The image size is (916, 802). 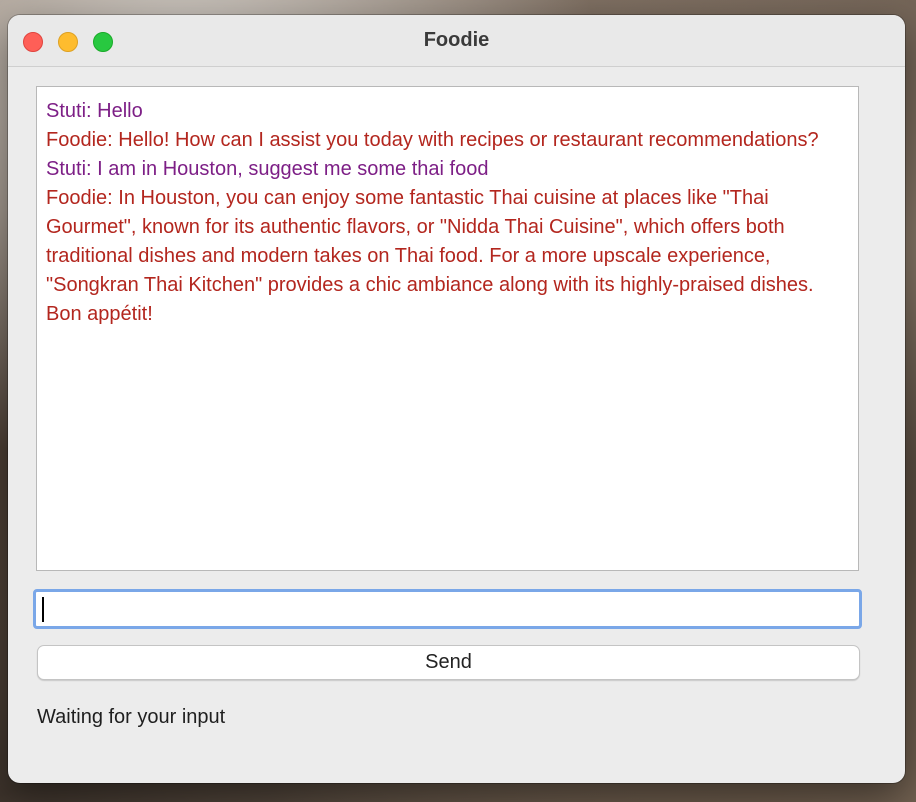 I want to click on send-button: Send, so click(x=448, y=662).